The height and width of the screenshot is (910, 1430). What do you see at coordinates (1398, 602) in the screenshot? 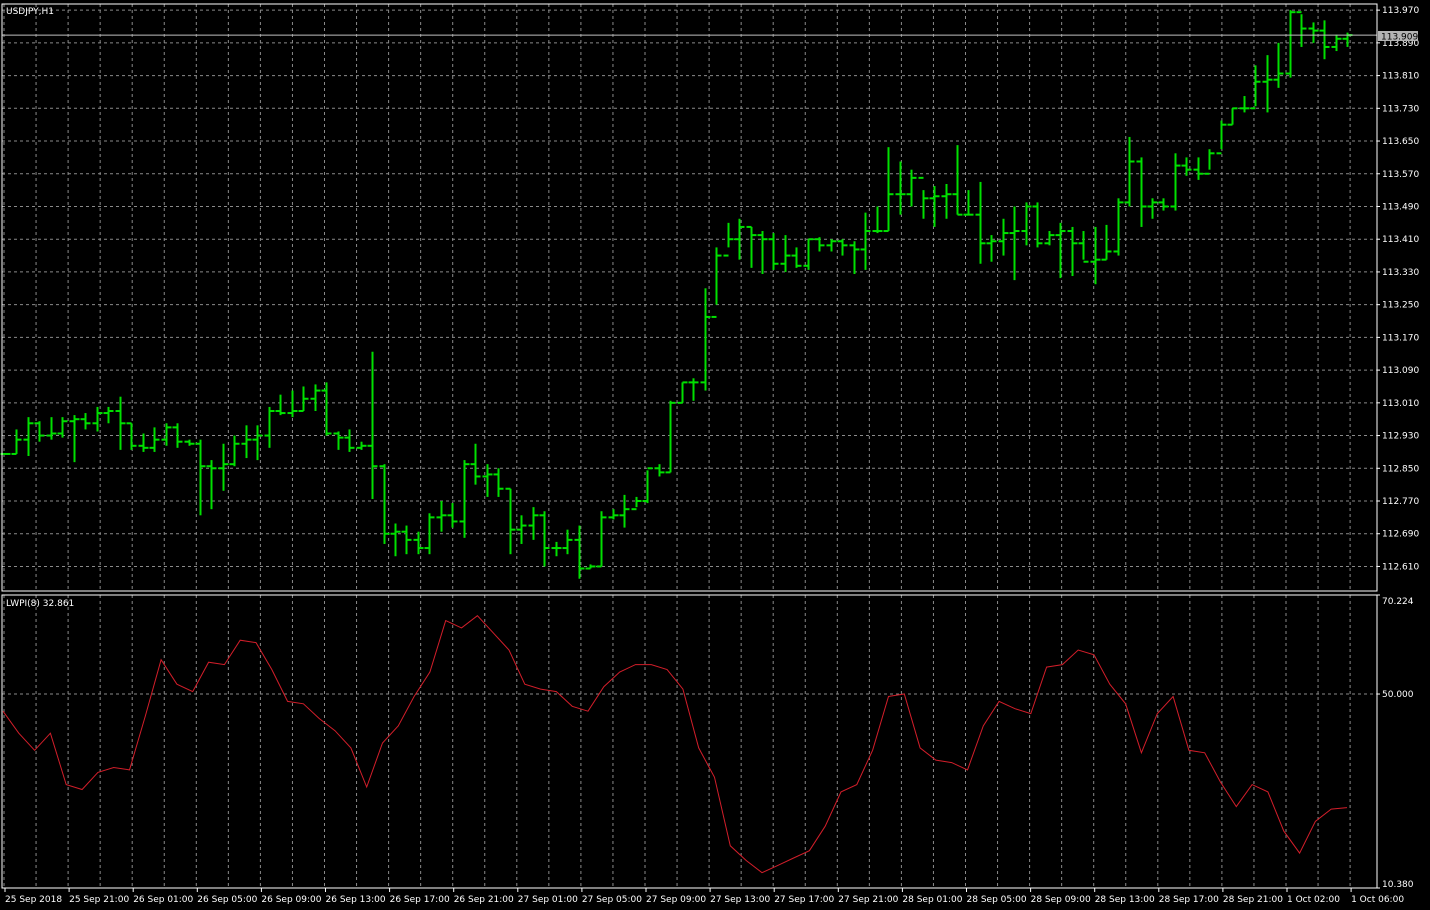
I see `indicator-y-tick-label: 70.224` at bounding box center [1398, 602].